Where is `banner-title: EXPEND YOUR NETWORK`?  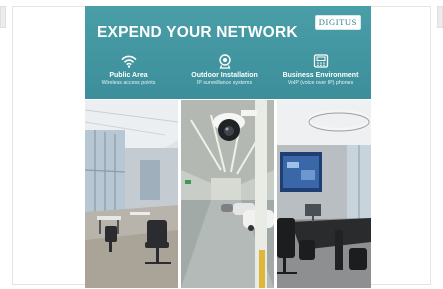
banner-title: EXPEND YOUR NETWORK is located at coordinates (197, 32).